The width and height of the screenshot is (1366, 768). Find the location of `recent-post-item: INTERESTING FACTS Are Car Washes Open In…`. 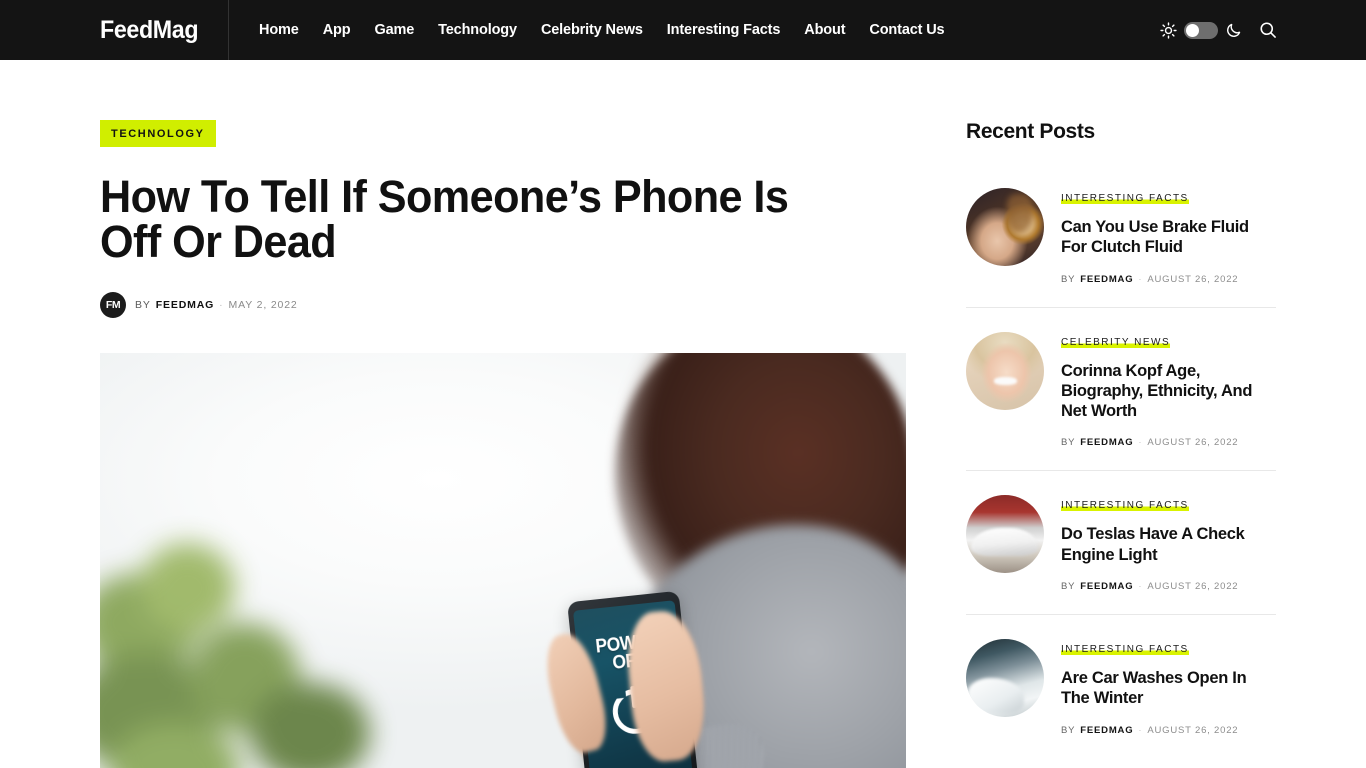

recent-post-item: INTERESTING FACTS Are Car Washes Open In… is located at coordinates (1121, 685).